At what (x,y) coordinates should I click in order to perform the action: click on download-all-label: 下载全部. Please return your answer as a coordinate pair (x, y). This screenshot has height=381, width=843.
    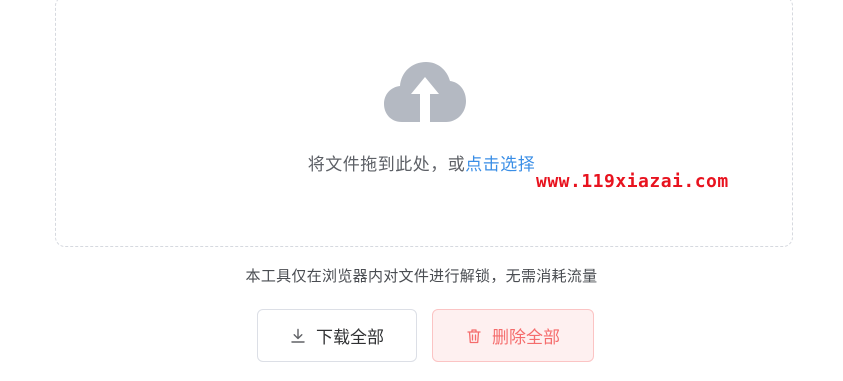
    Looking at the image, I should click on (350, 338).